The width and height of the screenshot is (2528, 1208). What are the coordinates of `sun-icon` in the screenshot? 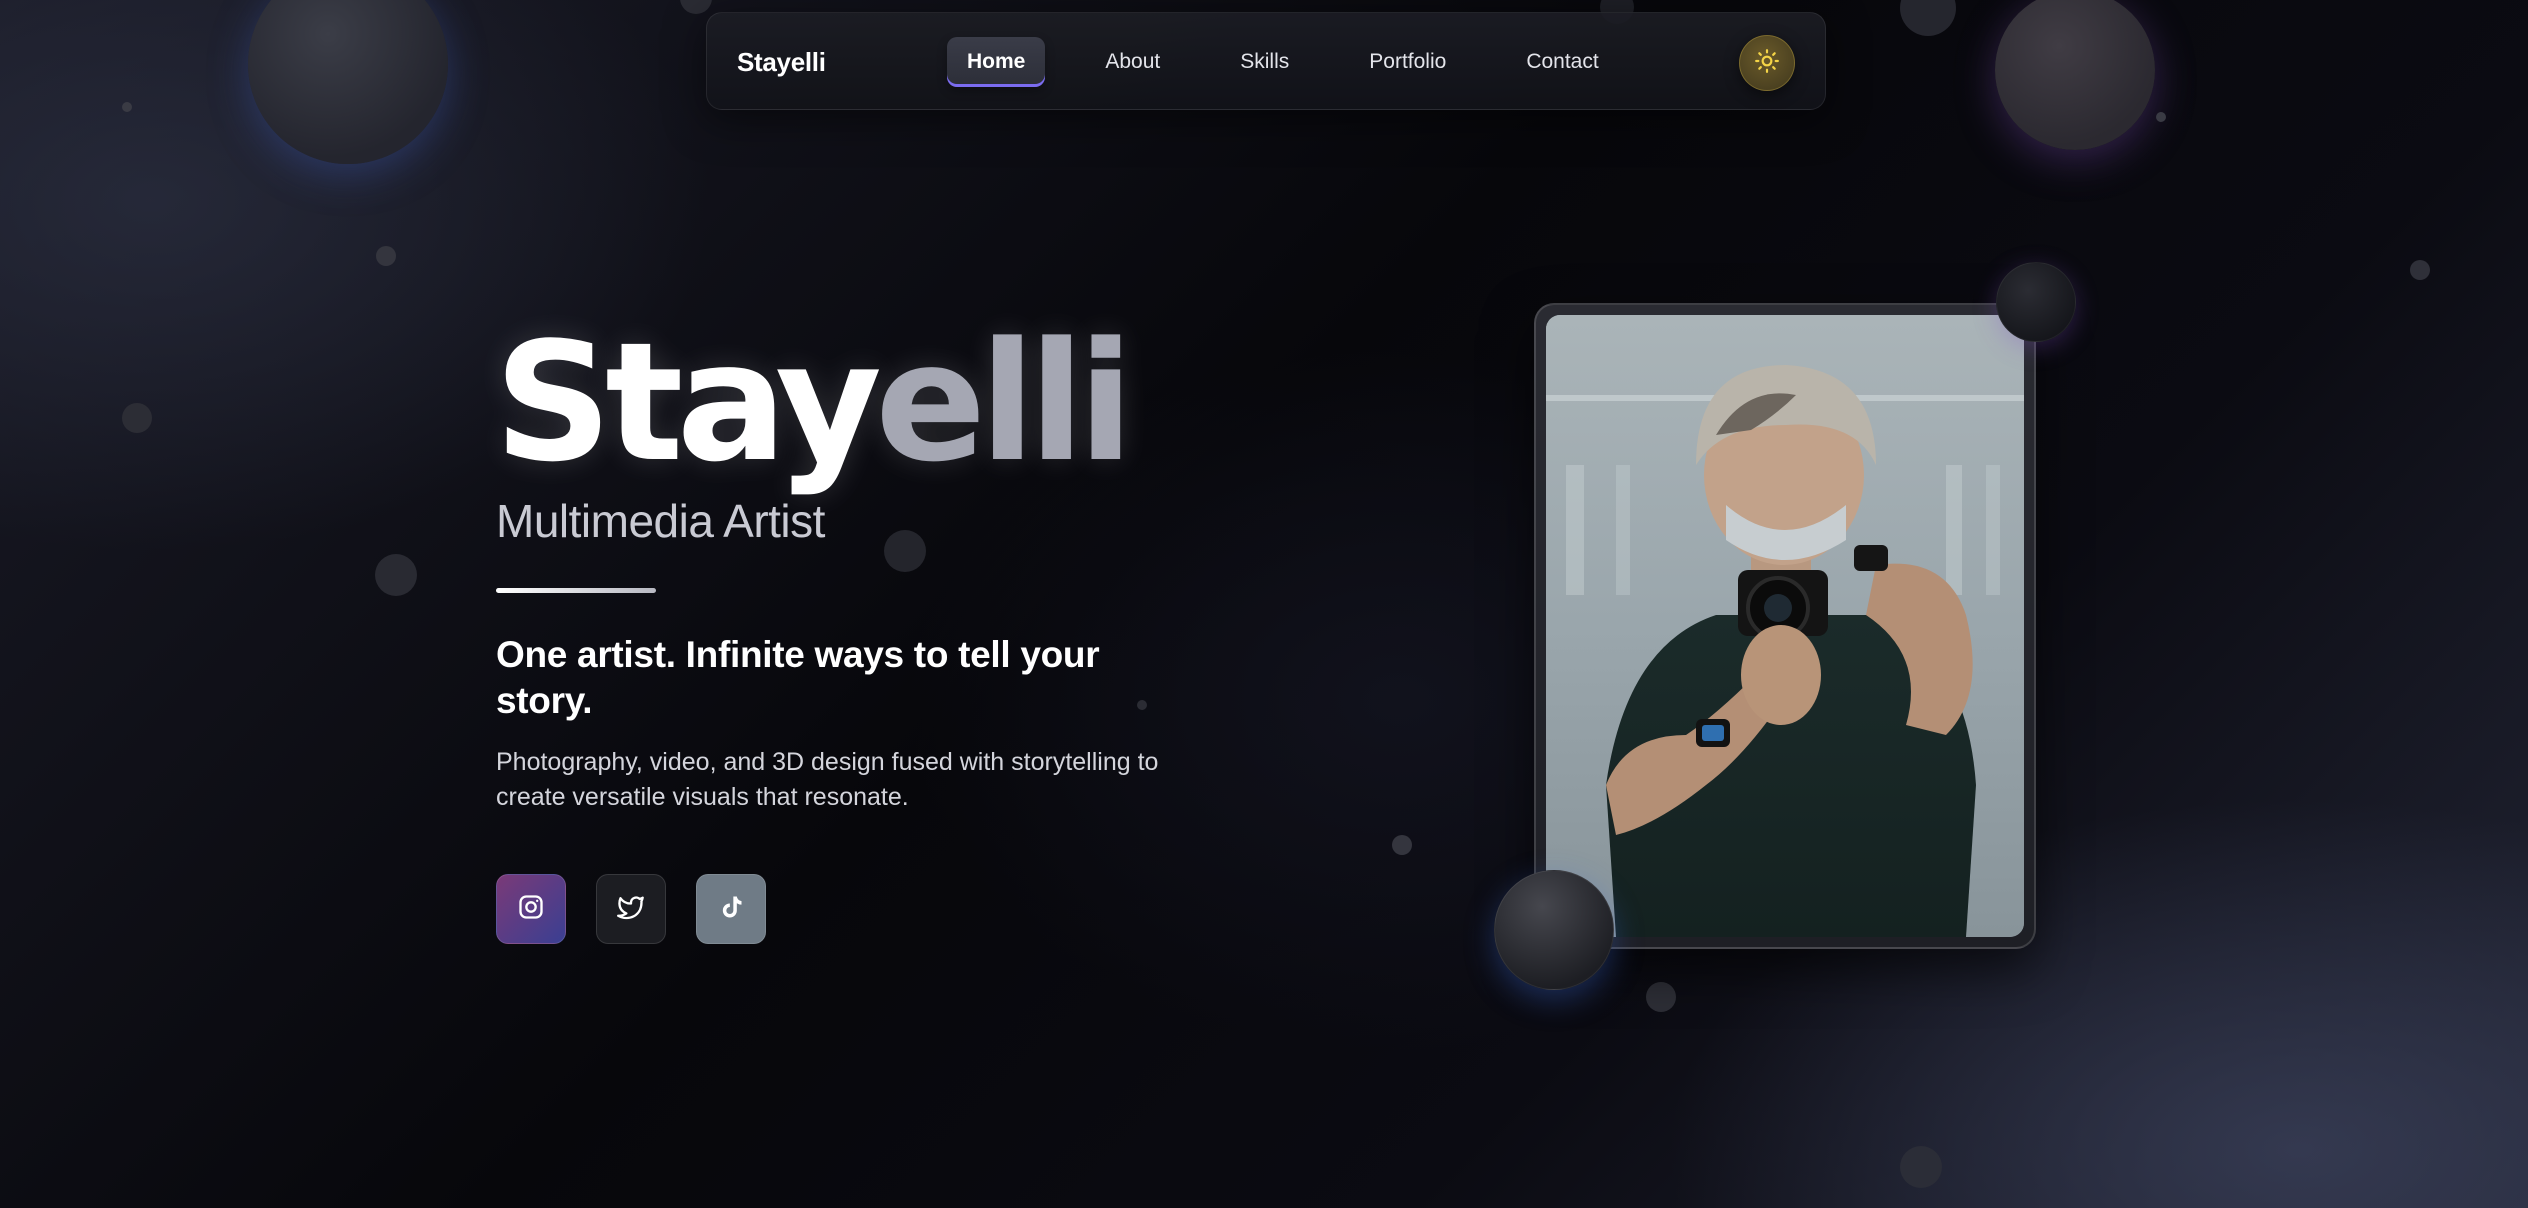 It's located at (1767, 63).